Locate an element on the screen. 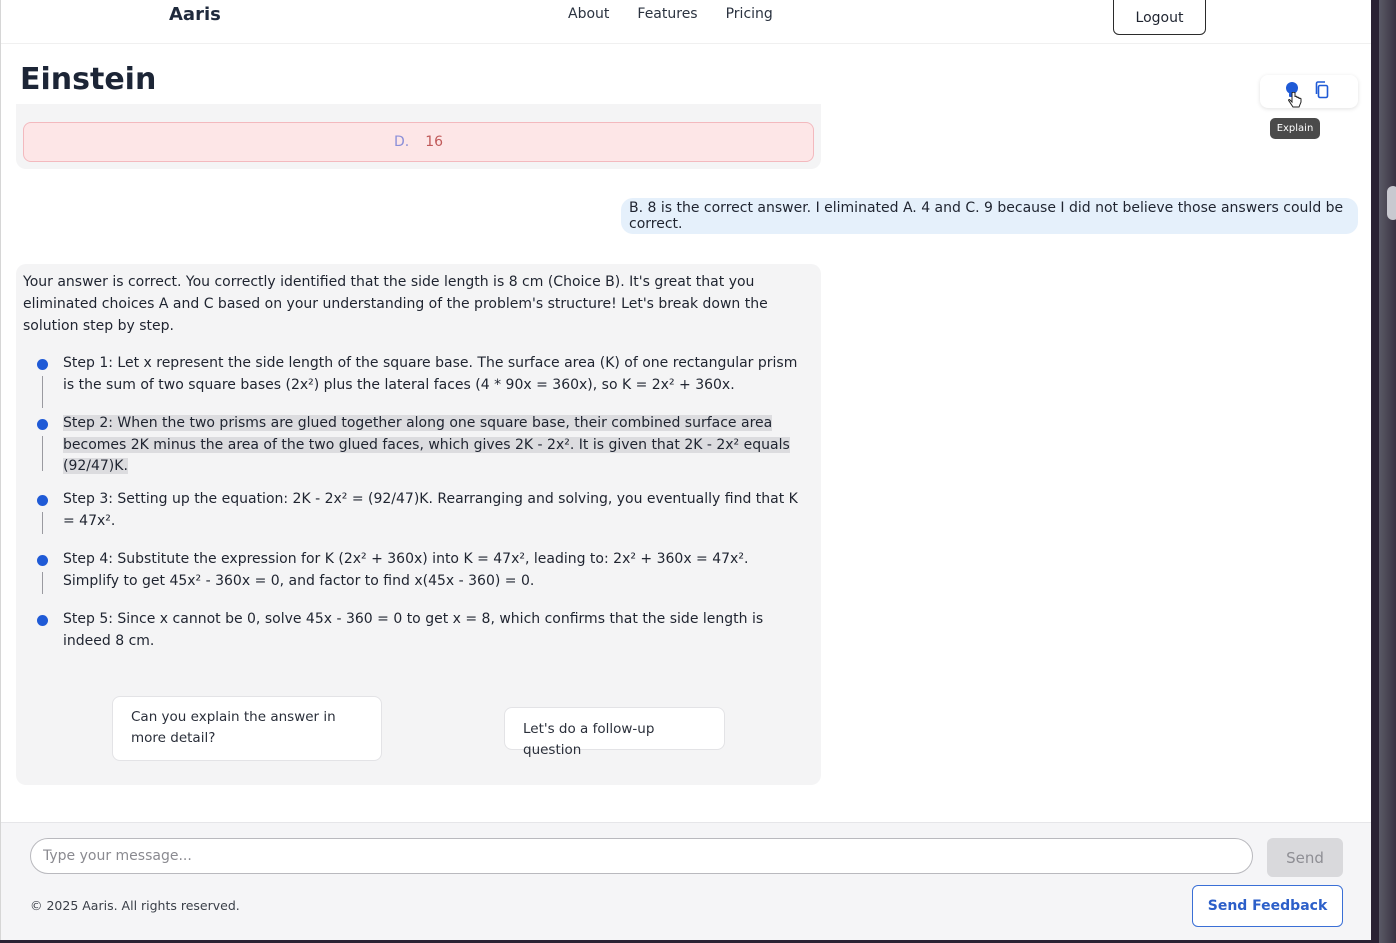 This screenshot has height=943, width=1396. brand-logo: Aaris is located at coordinates (195, 14).